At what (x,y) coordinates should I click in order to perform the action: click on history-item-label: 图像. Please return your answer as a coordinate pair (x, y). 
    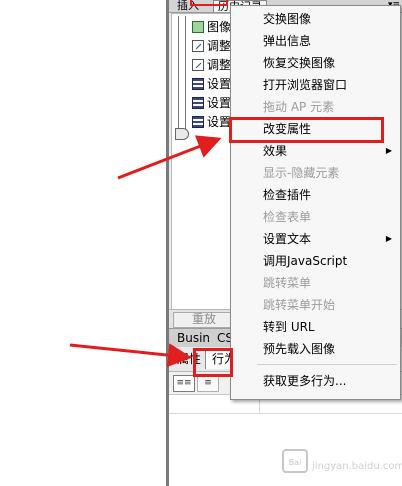
    Looking at the image, I should click on (219, 27).